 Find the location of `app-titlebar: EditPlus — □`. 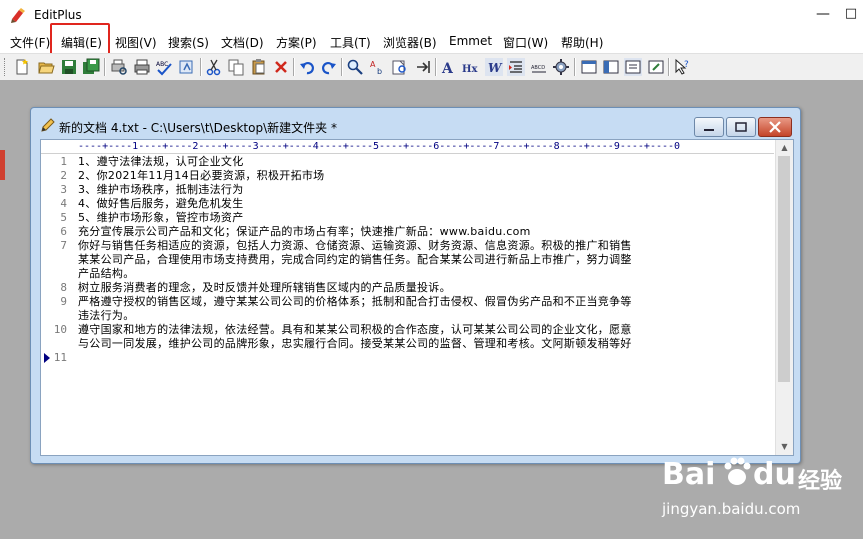

app-titlebar: EditPlus — □ is located at coordinates (431, 15).